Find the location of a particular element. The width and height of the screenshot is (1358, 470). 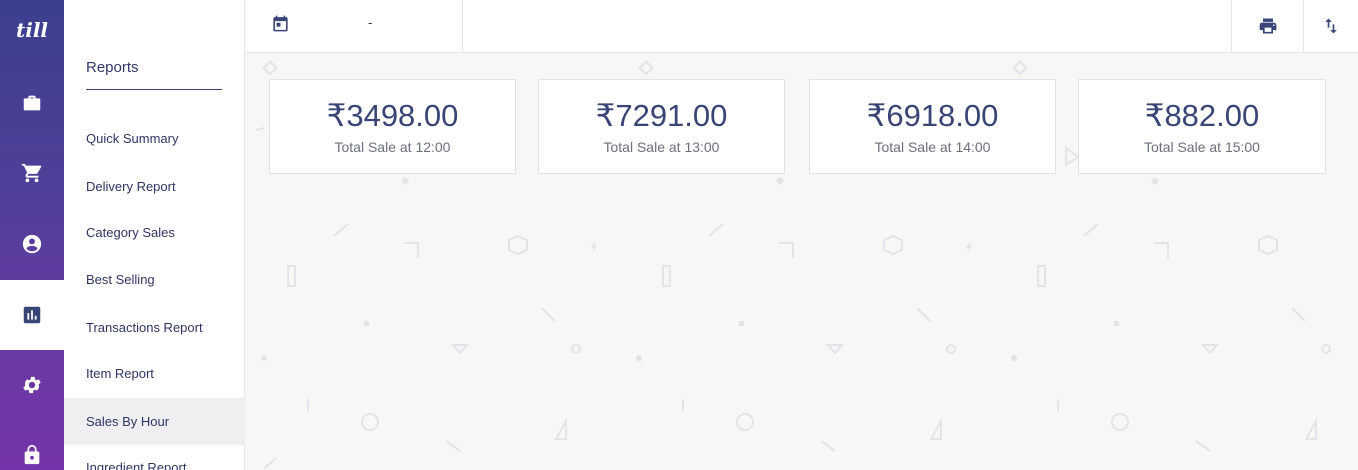

sale-amount: ₹7291.00 is located at coordinates (661, 115).